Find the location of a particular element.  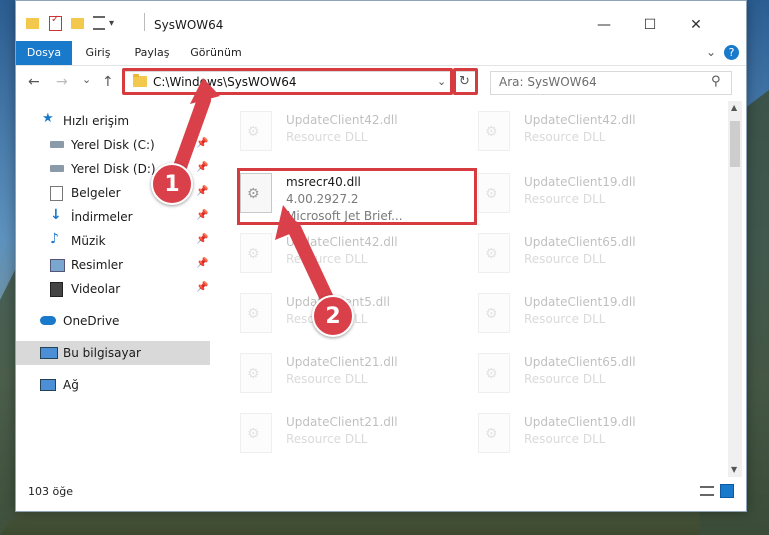

selected-file-highlight is located at coordinates (357, 196).